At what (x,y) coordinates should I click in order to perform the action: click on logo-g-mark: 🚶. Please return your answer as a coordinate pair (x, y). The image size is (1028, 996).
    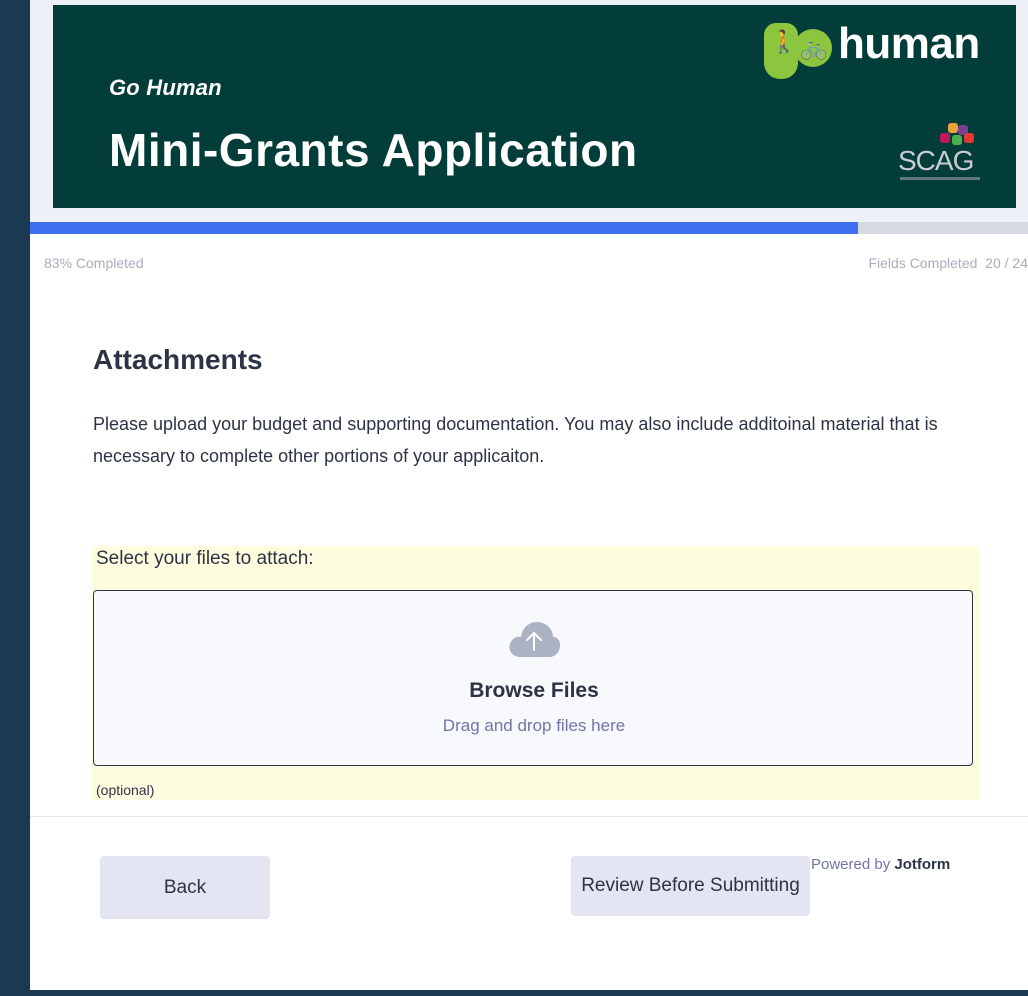
    Looking at the image, I should click on (781, 51).